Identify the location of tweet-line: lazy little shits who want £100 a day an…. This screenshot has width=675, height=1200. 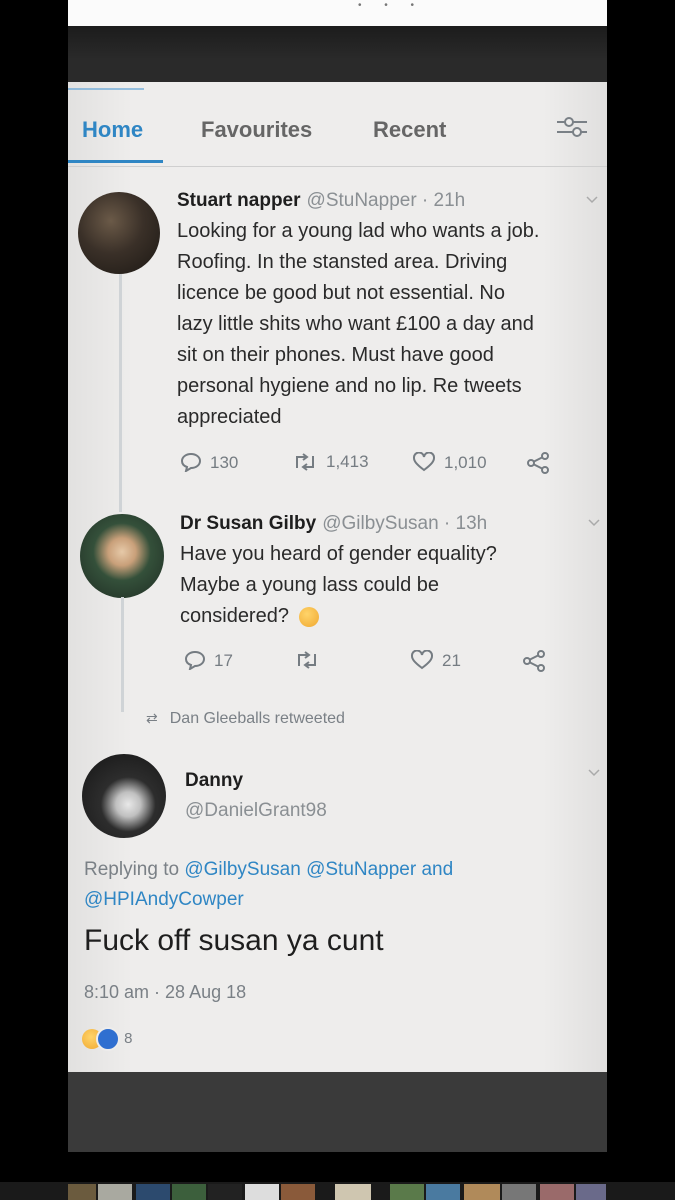
(355, 324).